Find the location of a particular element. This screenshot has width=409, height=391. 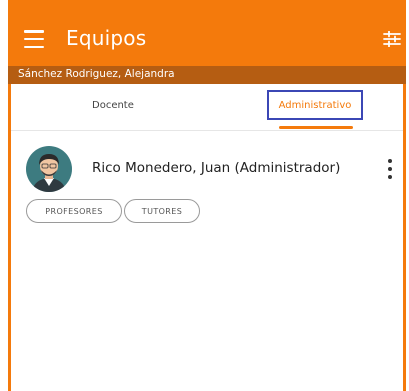

member-name: Rico Monedero, Juan (Administrador) is located at coordinates (216, 168).